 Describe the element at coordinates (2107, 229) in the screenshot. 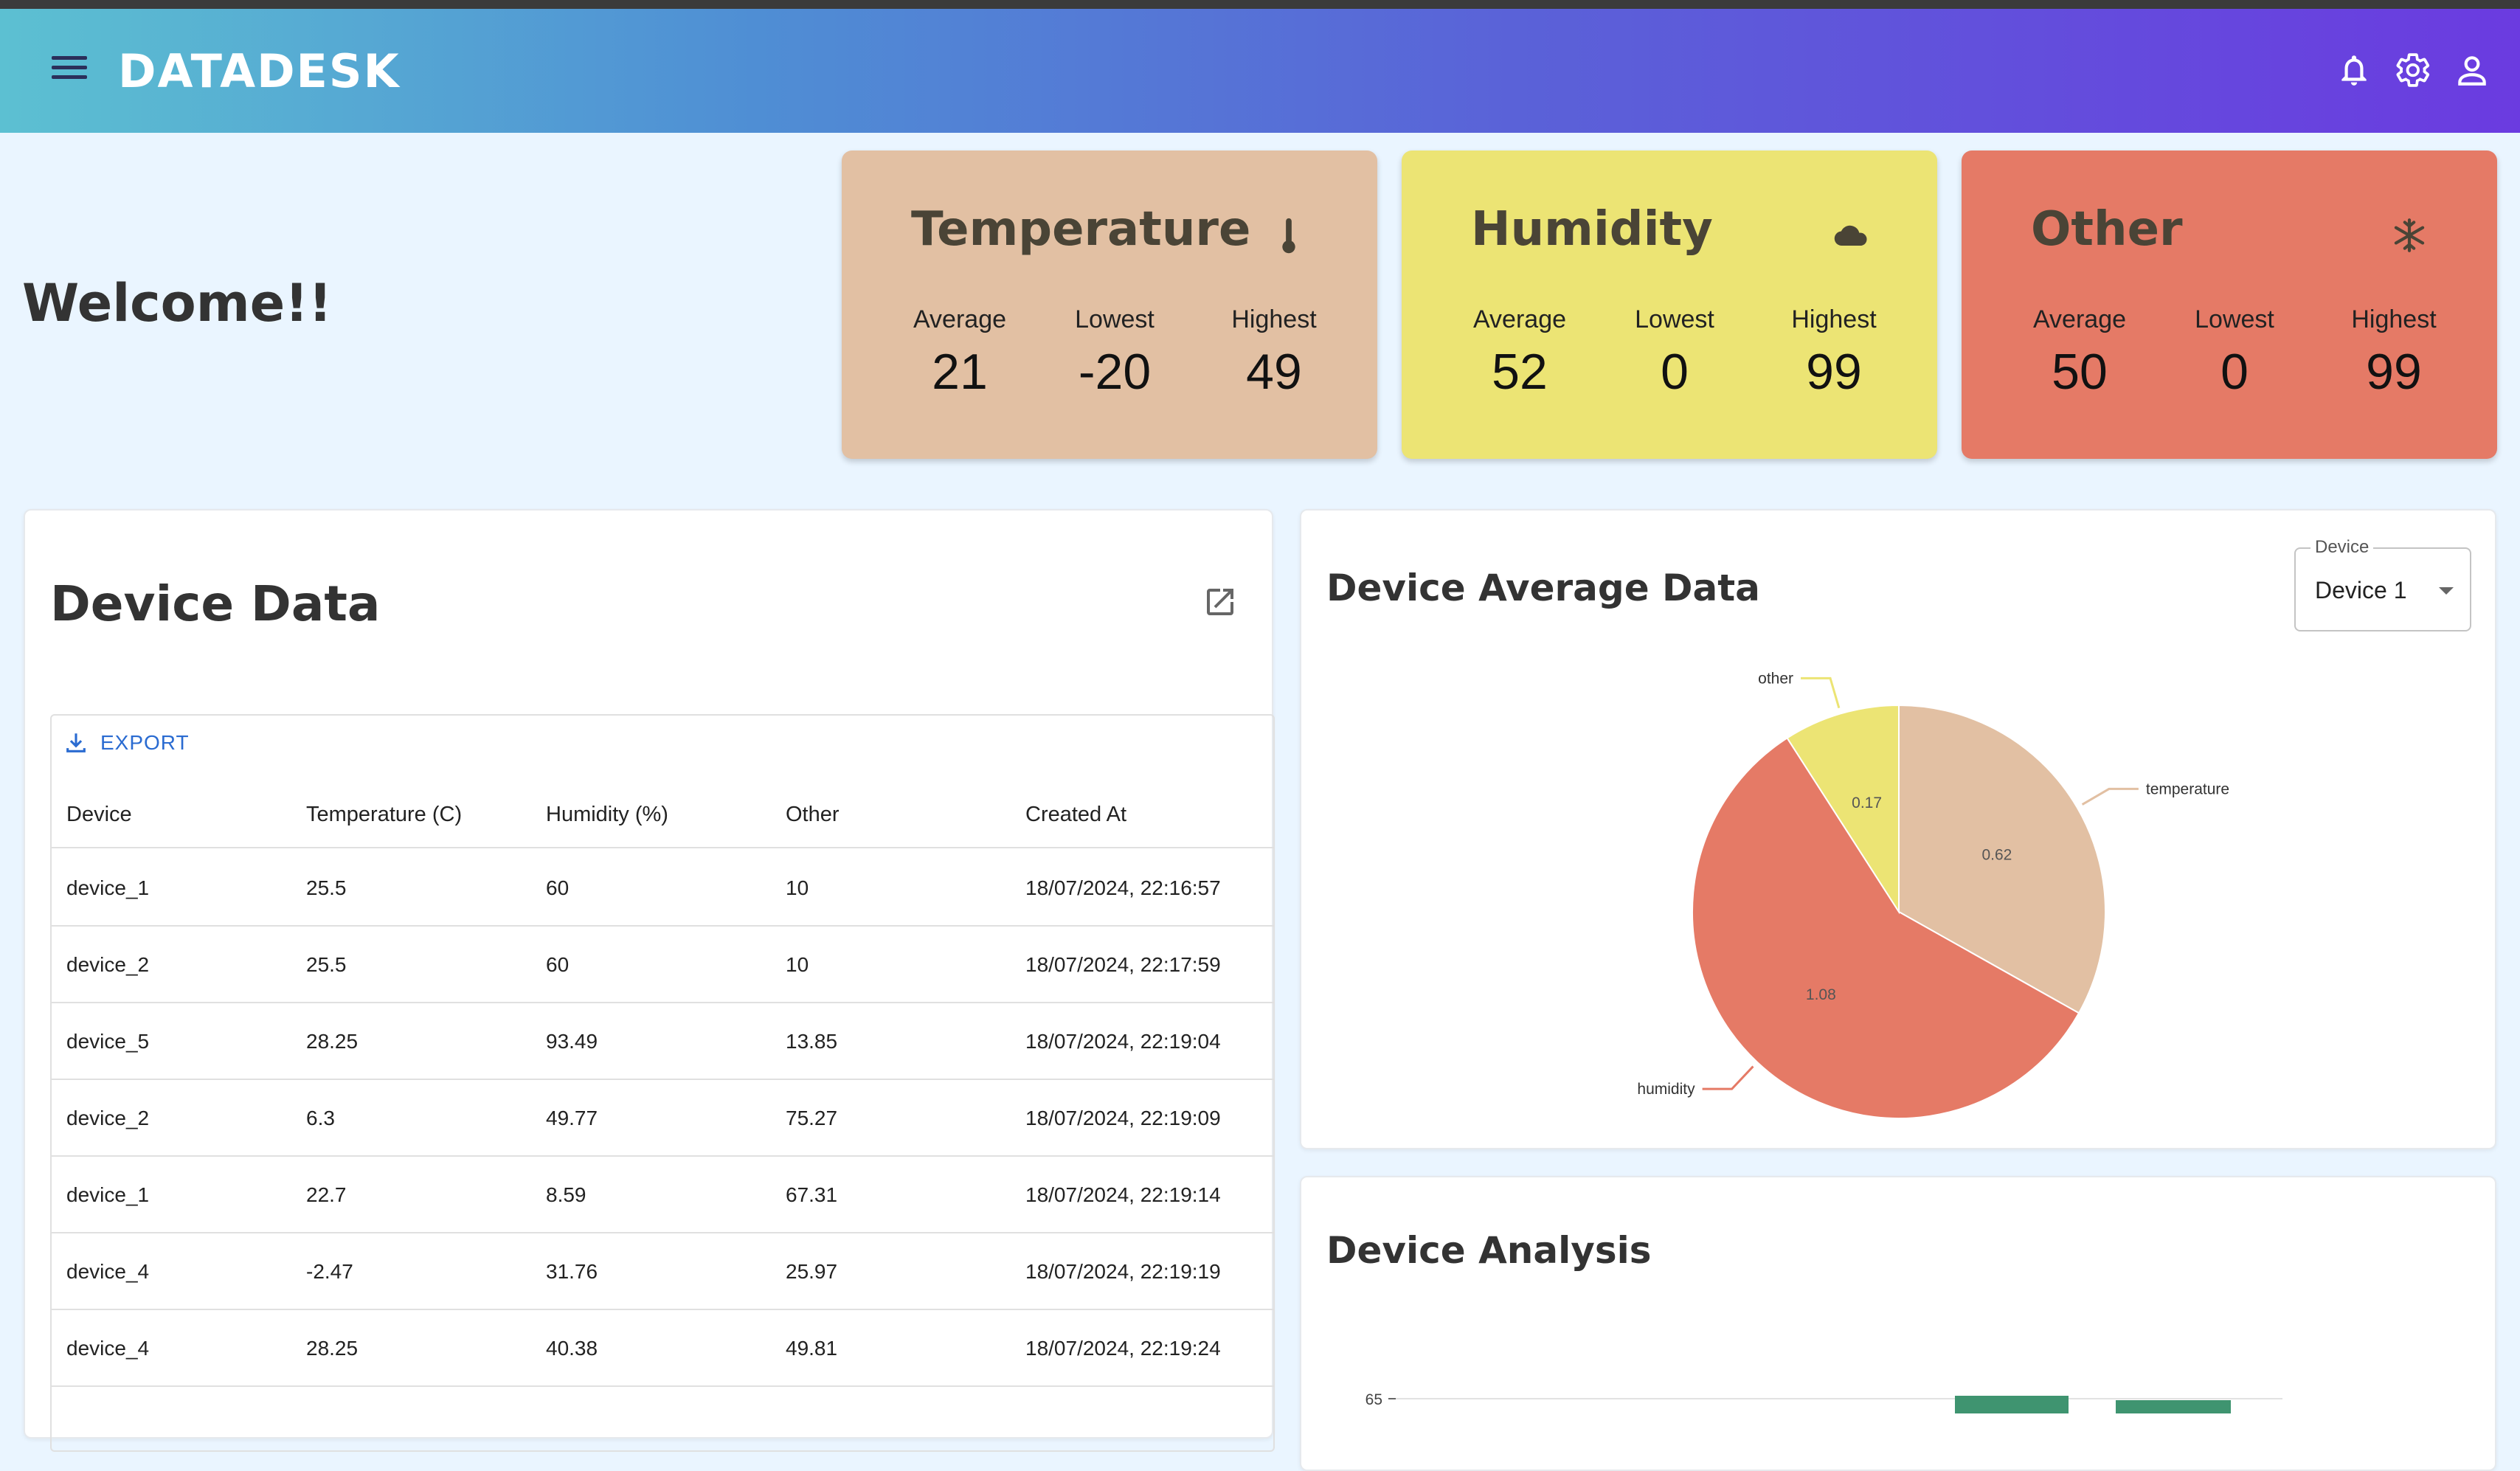

I see `card-title: Other` at that location.